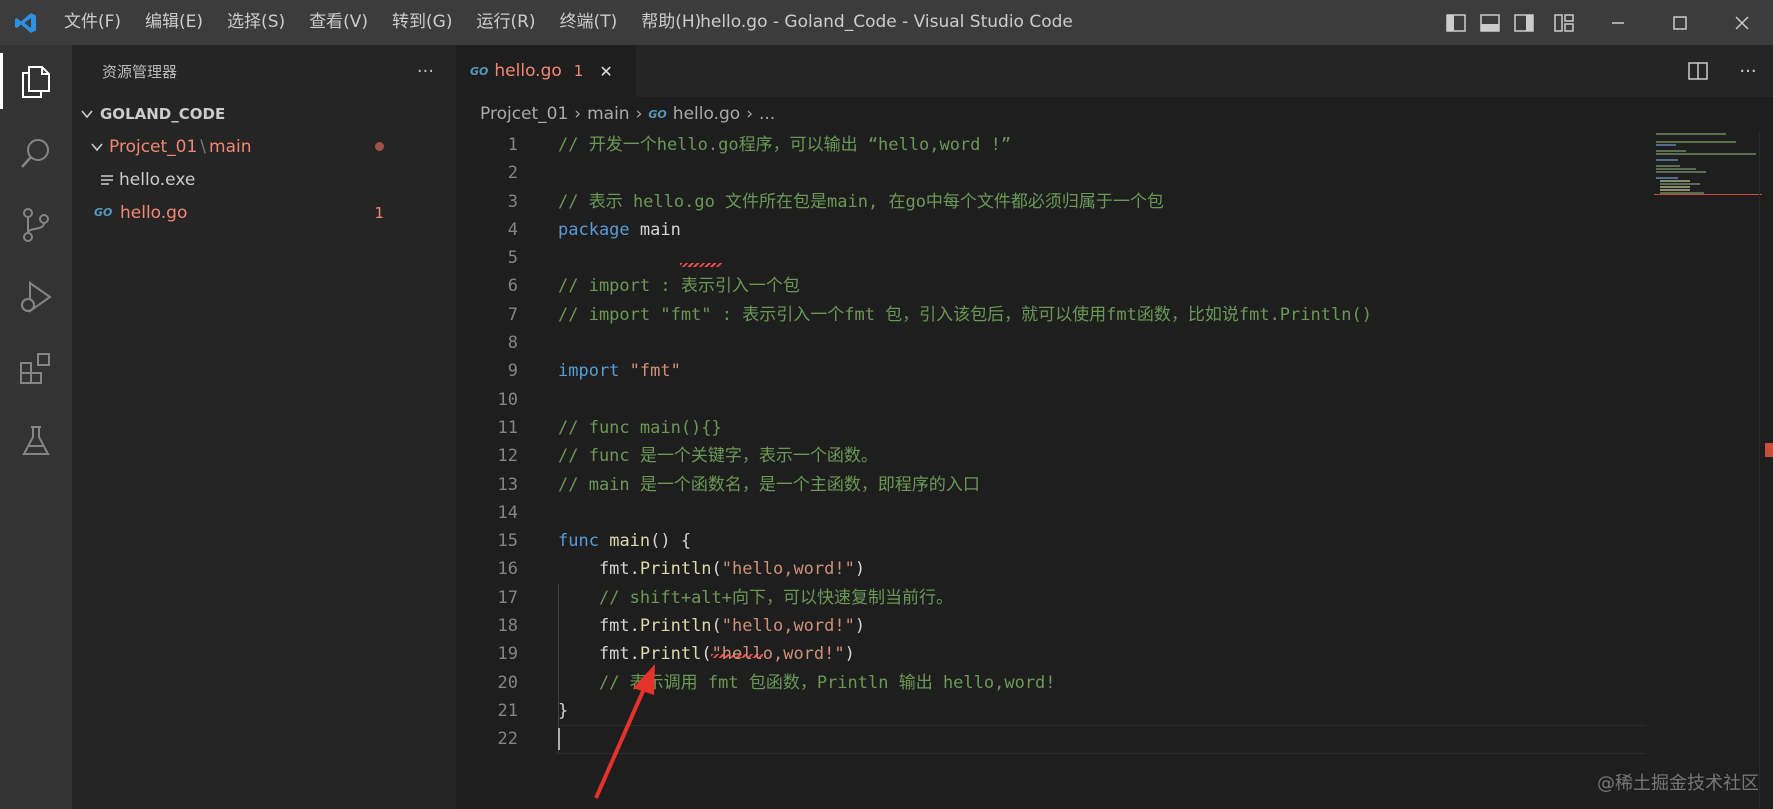 This screenshot has width=1773, height=809. What do you see at coordinates (512, 201) in the screenshot?
I see `line-number: 3` at bounding box center [512, 201].